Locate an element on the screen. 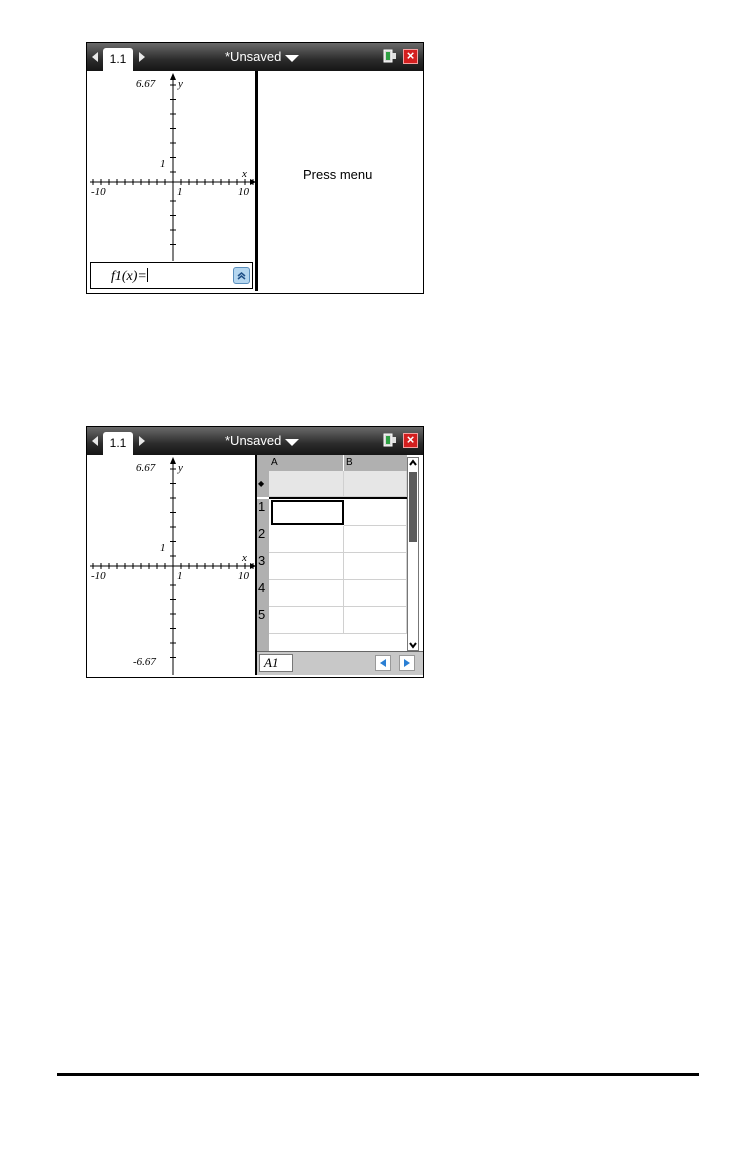 This screenshot has width=756, height=1161. cell-b5 is located at coordinates (375, 620).